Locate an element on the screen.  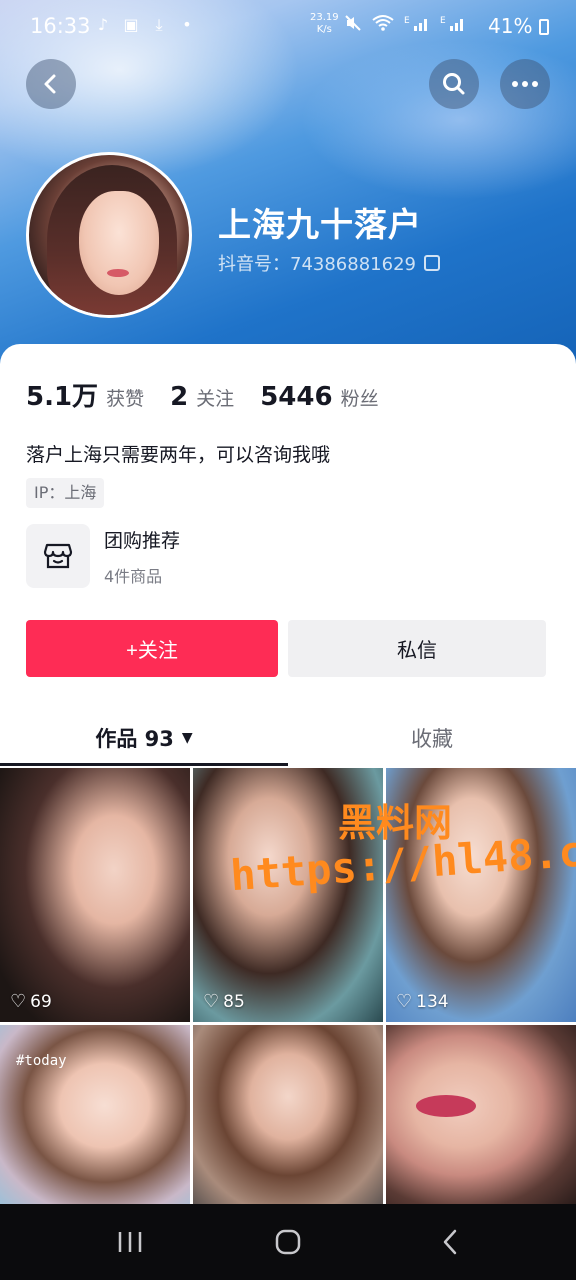
copy-icon is located at coordinates (431, 263).